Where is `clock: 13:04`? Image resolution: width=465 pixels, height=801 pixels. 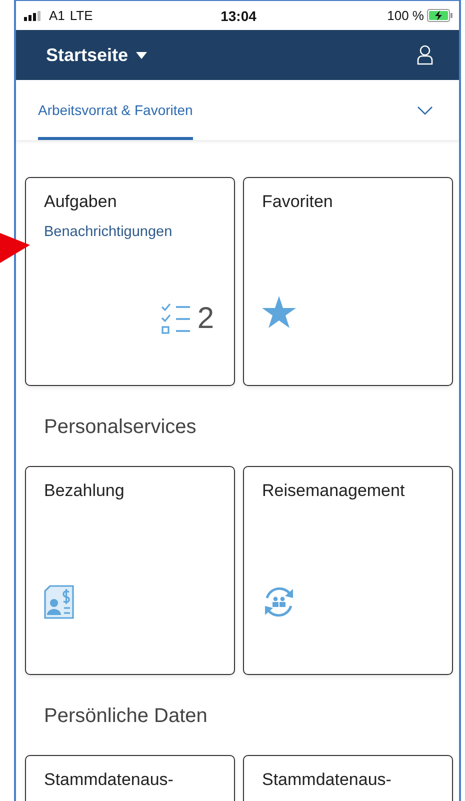
clock: 13:04 is located at coordinates (238, 16).